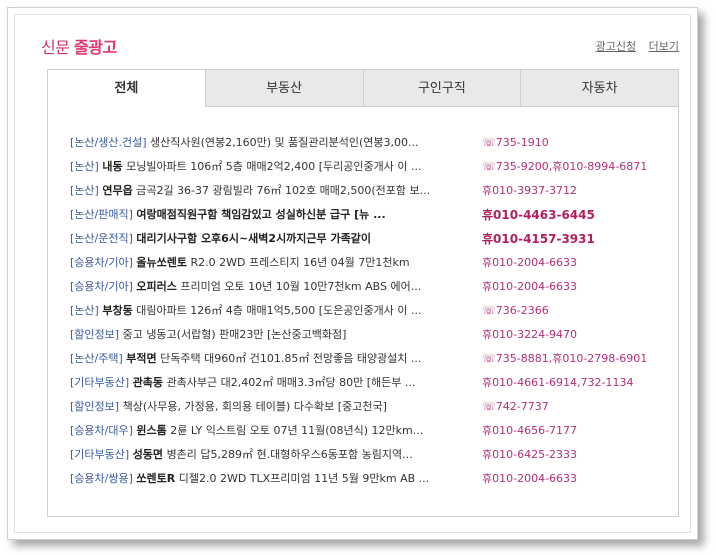 This screenshot has height=555, width=716. Describe the element at coordinates (515, 406) in the screenshot. I see `ad-phone: ☏742-7737` at that location.